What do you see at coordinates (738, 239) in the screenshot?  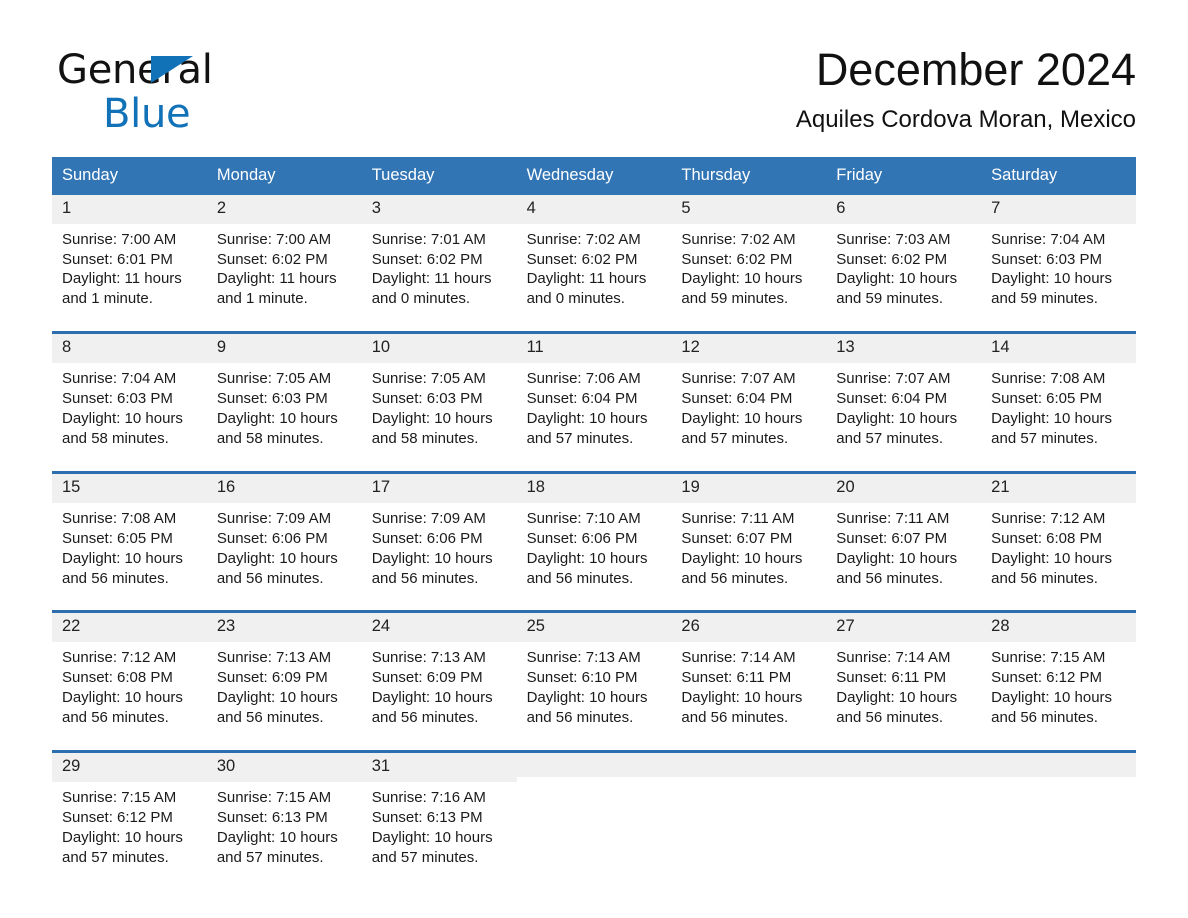 I see `sunrise-text: Sunrise: 7:02 AM` at bounding box center [738, 239].